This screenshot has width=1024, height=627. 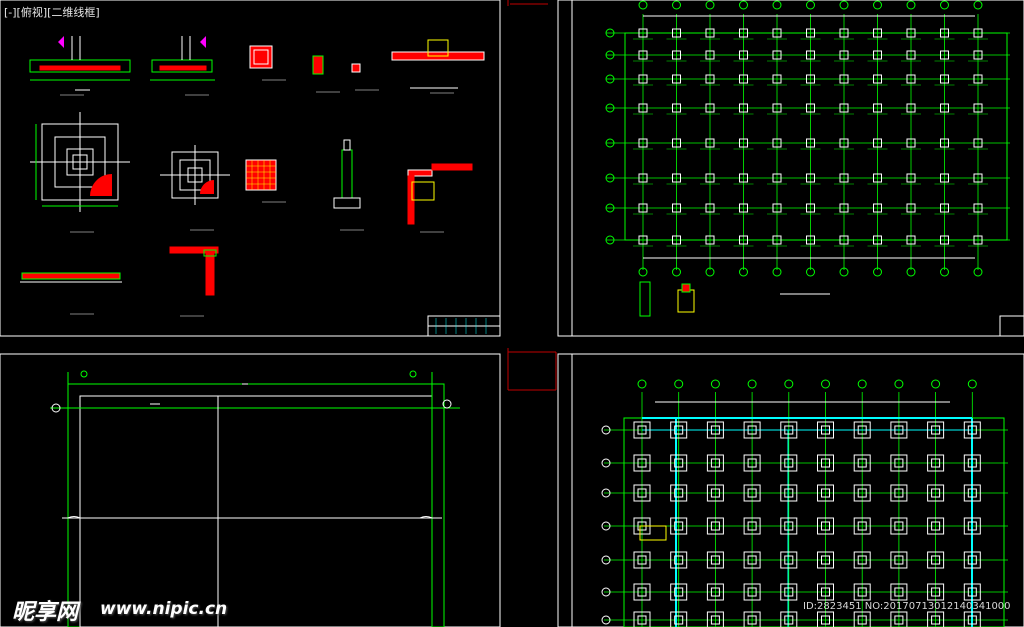 What do you see at coordinates (45, 612) in the screenshot?
I see `watermark-logo: 昵享网` at bounding box center [45, 612].